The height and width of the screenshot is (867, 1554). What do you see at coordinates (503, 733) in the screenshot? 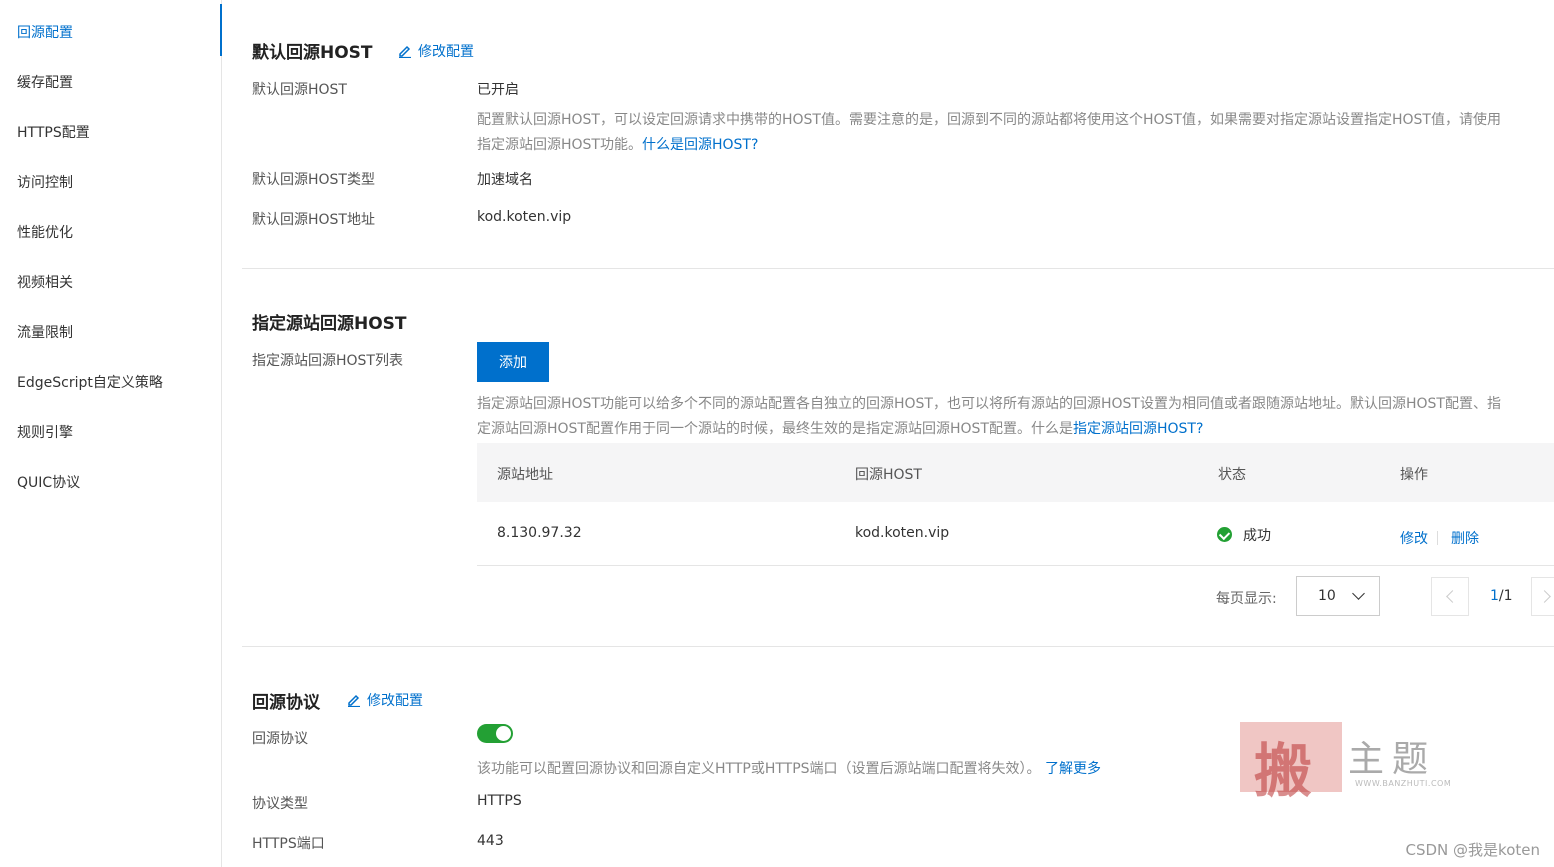
I see `toggle-knob` at bounding box center [503, 733].